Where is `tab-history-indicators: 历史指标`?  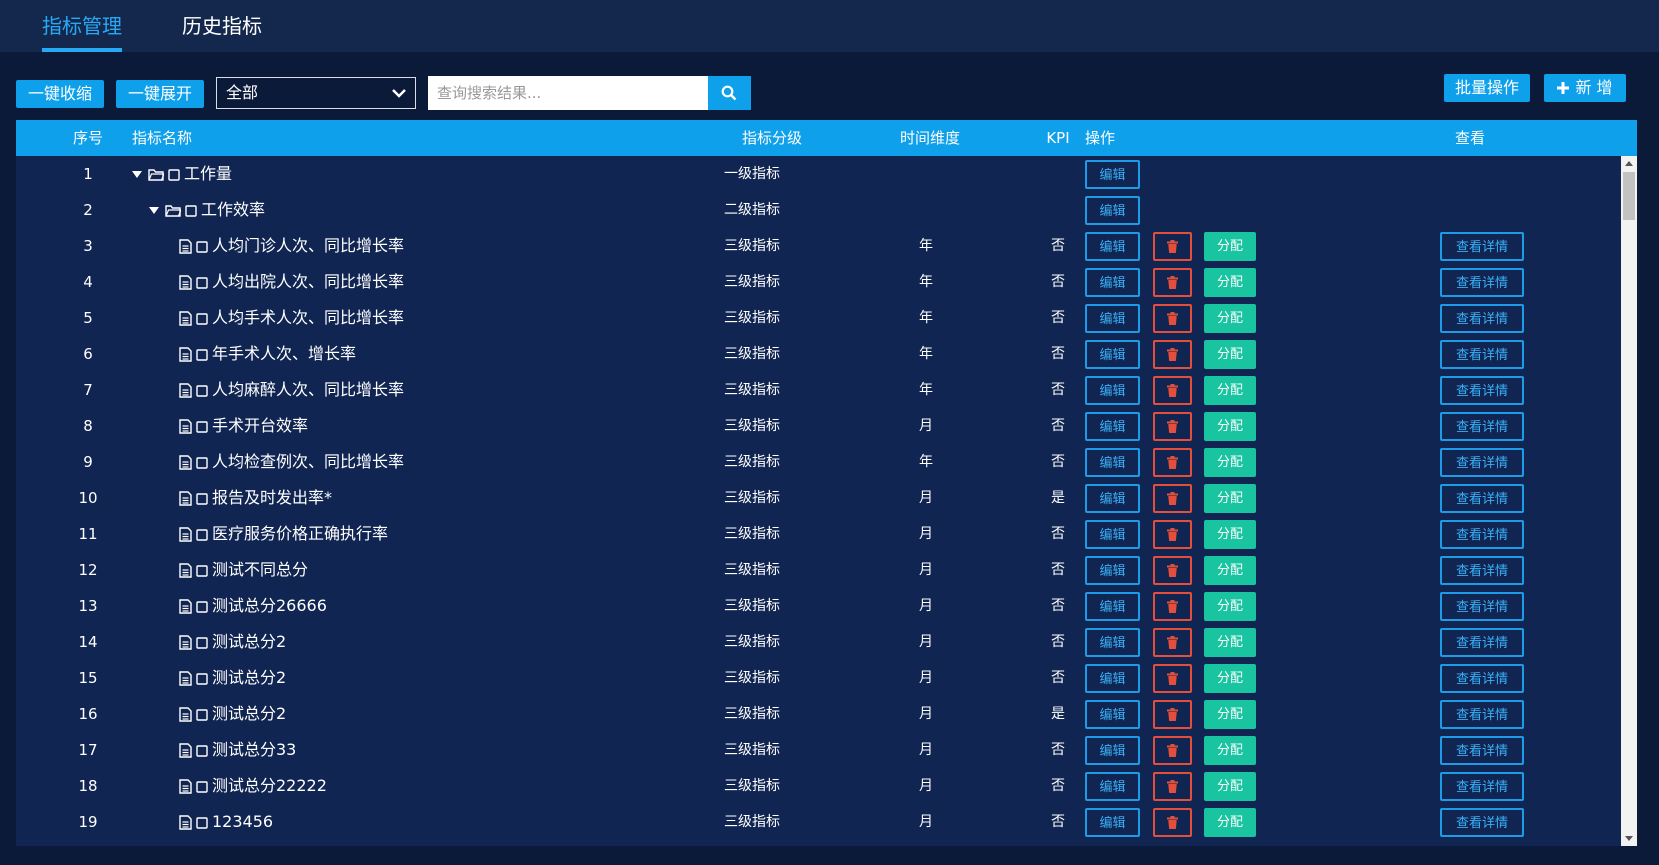
tab-history-indicators: 历史指标 is located at coordinates (222, 26).